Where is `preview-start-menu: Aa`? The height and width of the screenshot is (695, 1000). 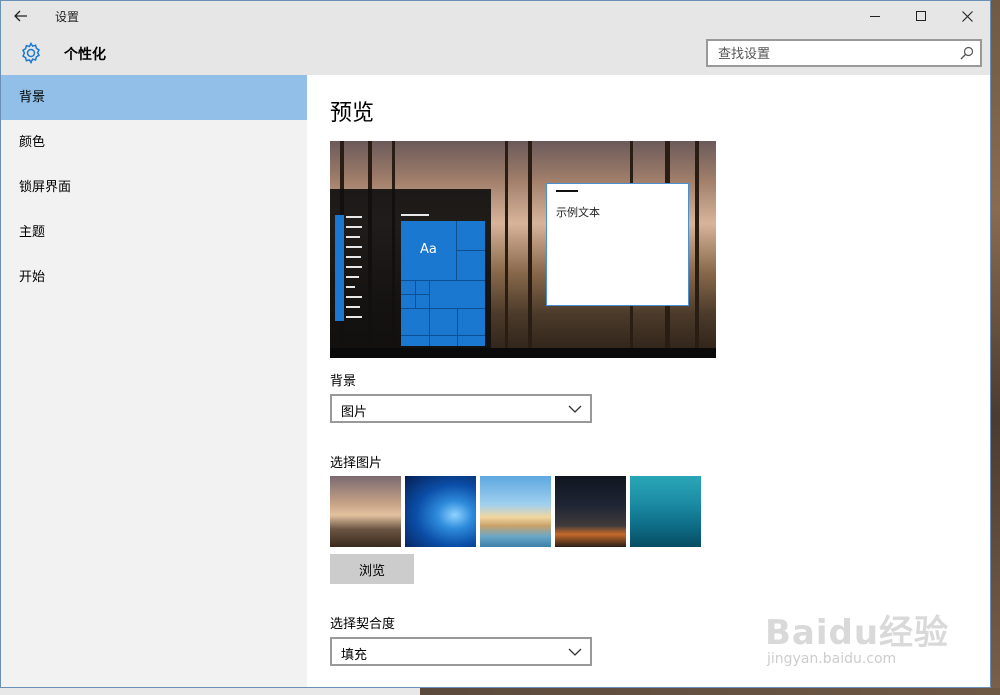
preview-start-menu: Aa is located at coordinates (410, 268).